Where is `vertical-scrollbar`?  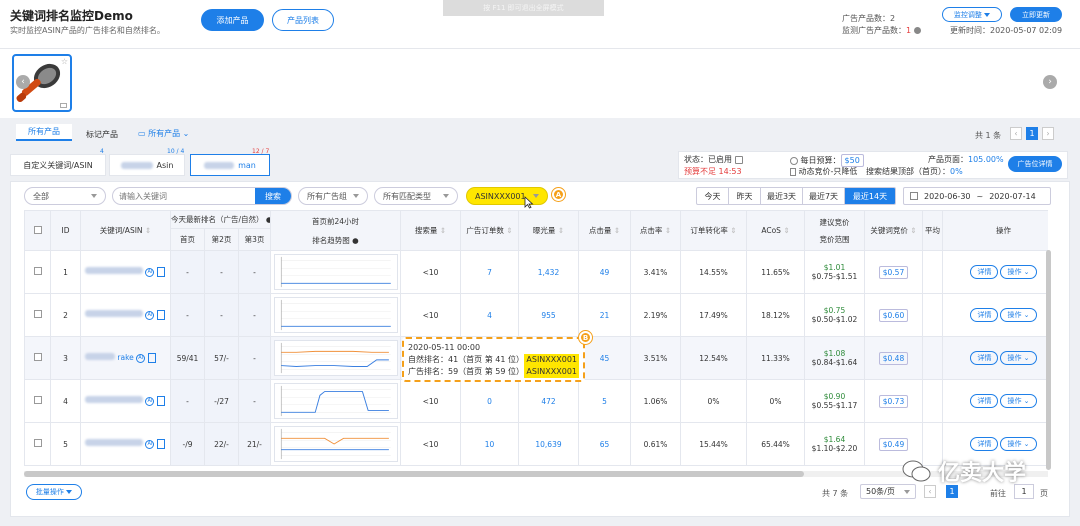 vertical-scrollbar is located at coordinates (1048, 360).